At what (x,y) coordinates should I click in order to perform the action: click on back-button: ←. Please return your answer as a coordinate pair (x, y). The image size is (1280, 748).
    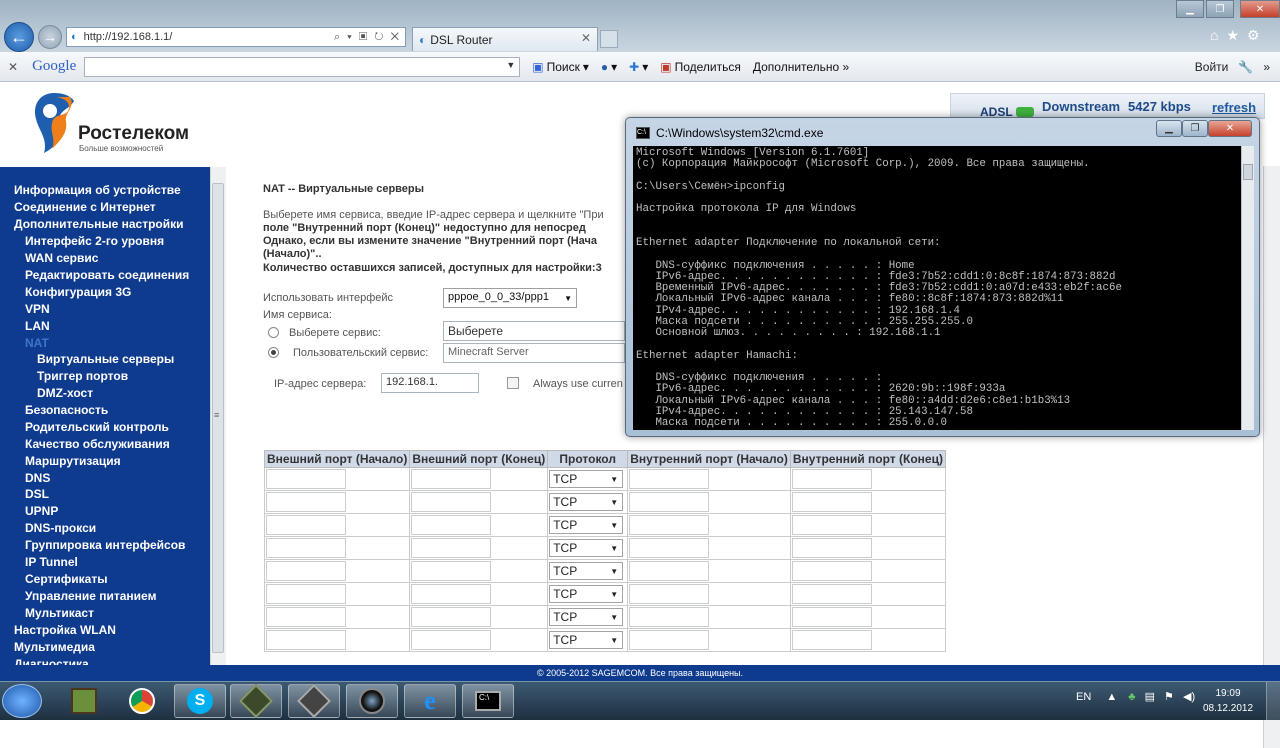
    Looking at the image, I should click on (19, 37).